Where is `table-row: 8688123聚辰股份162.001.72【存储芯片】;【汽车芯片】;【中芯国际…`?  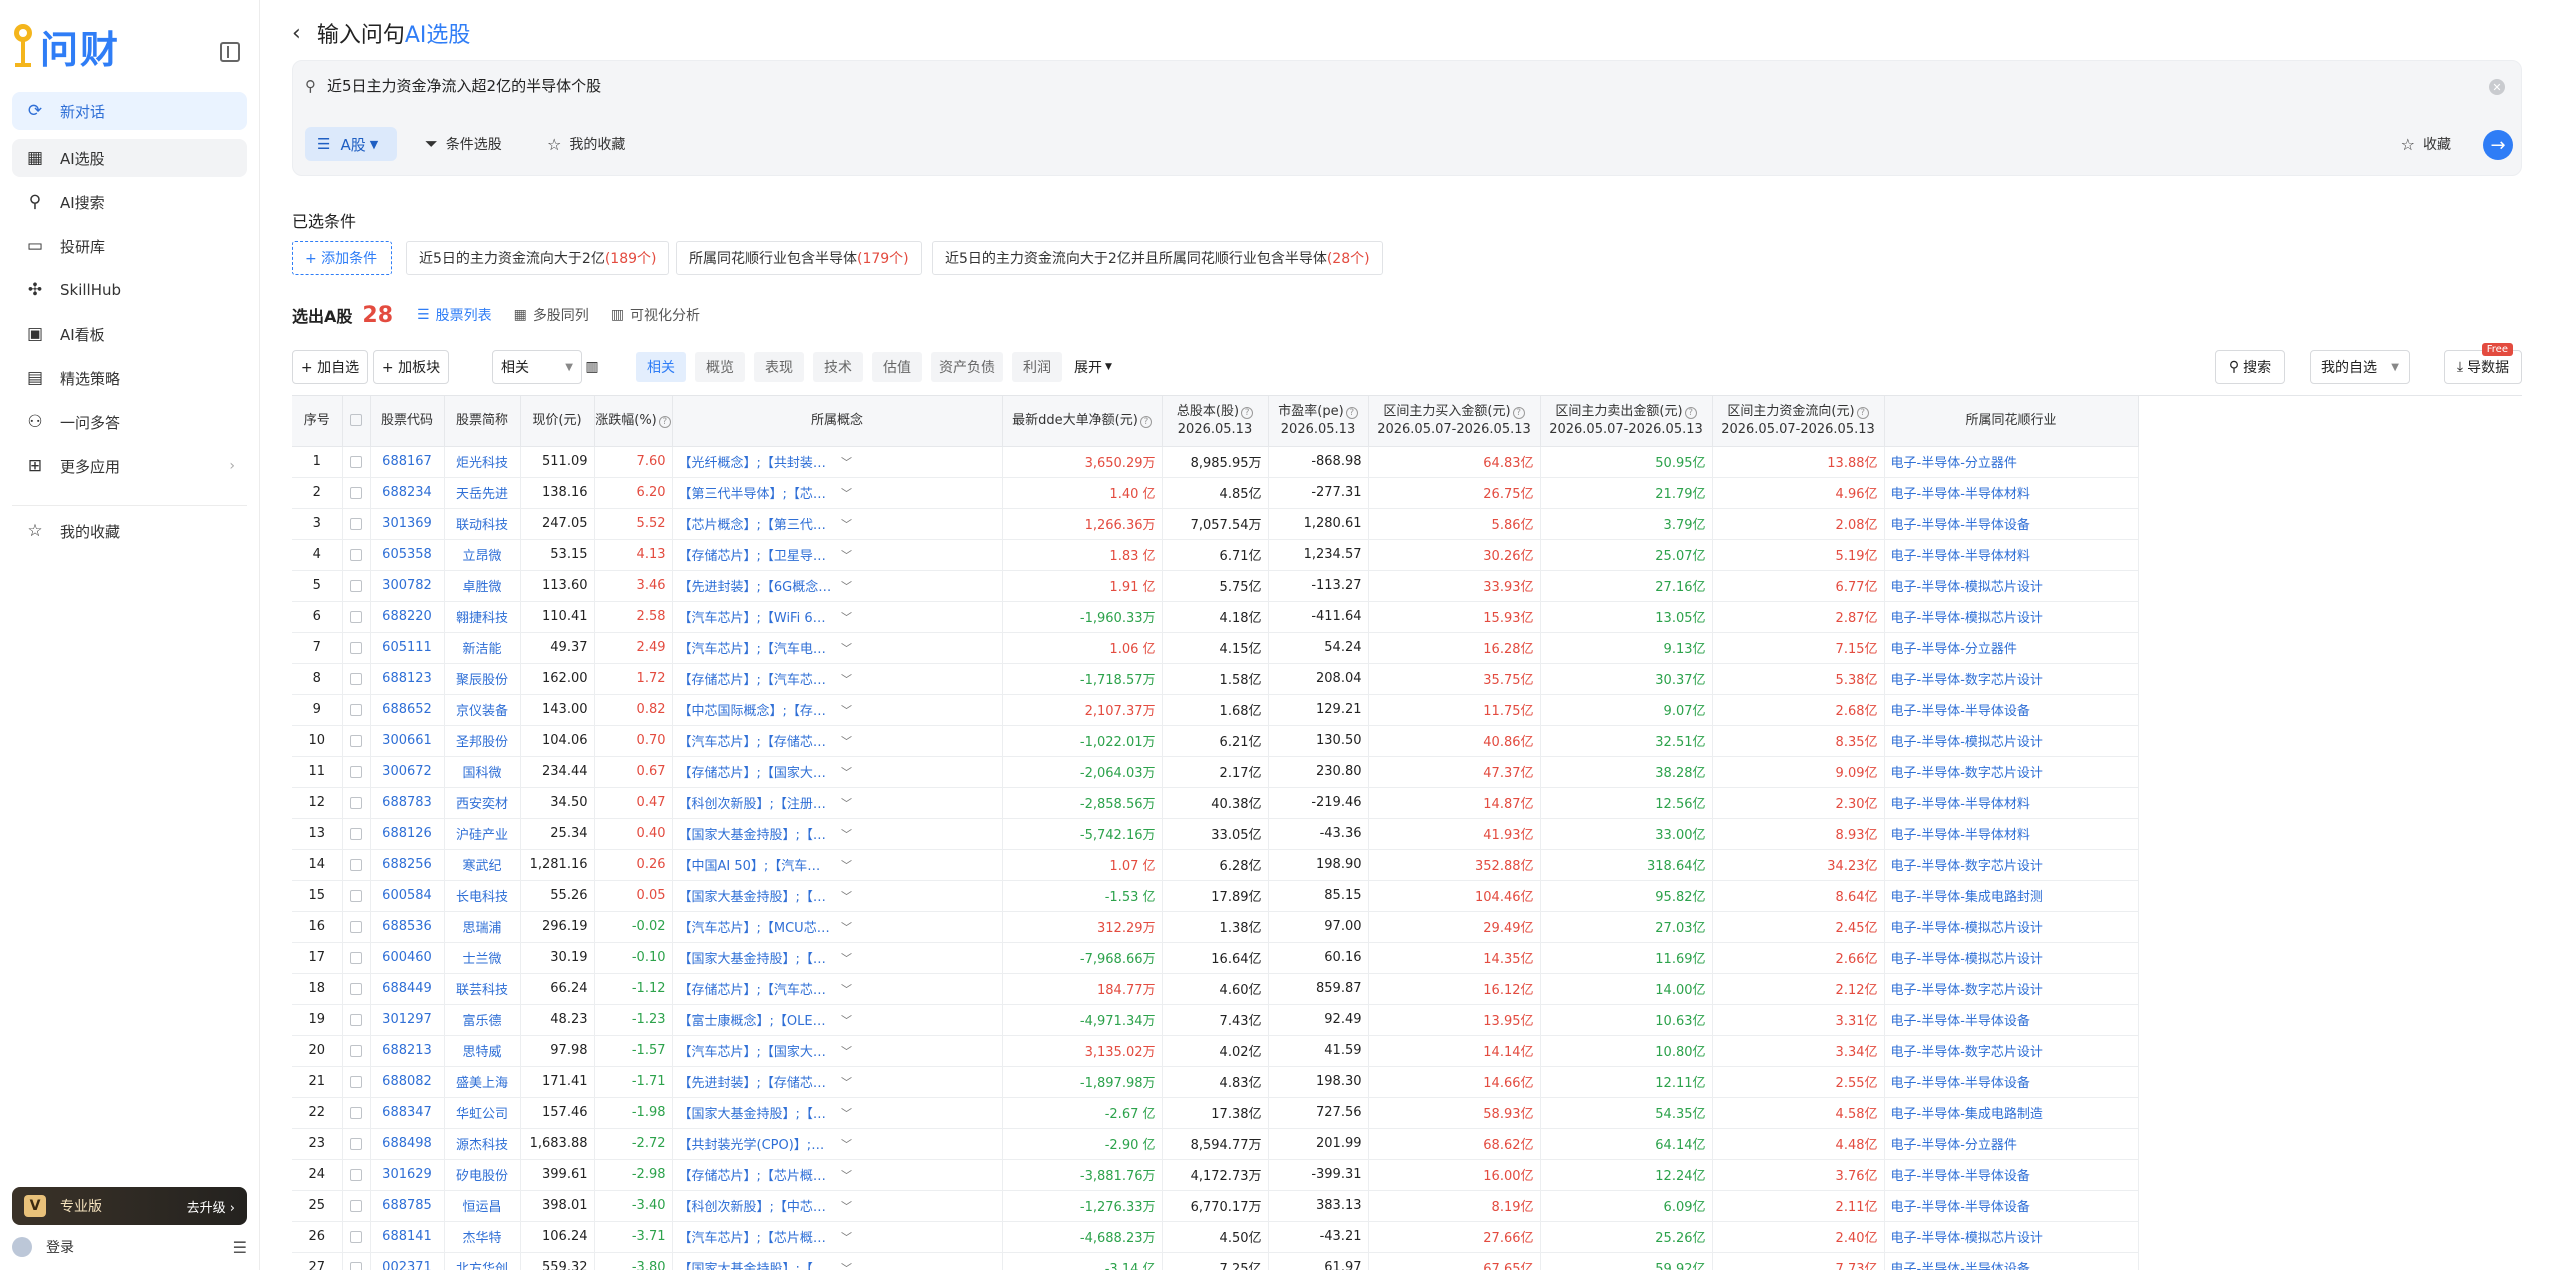 table-row: 8688123聚辰股份162.001.72【存储芯片】;【汽车芯片】;【中芯国际… is located at coordinates (1215, 679).